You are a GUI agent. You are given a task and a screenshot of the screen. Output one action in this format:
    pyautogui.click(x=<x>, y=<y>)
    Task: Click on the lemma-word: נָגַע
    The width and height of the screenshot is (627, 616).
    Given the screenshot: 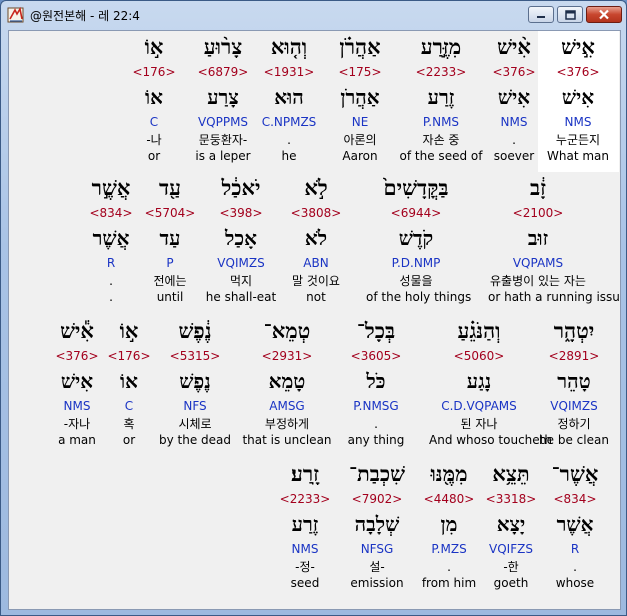 What is the action you would take?
    pyautogui.click(x=479, y=381)
    